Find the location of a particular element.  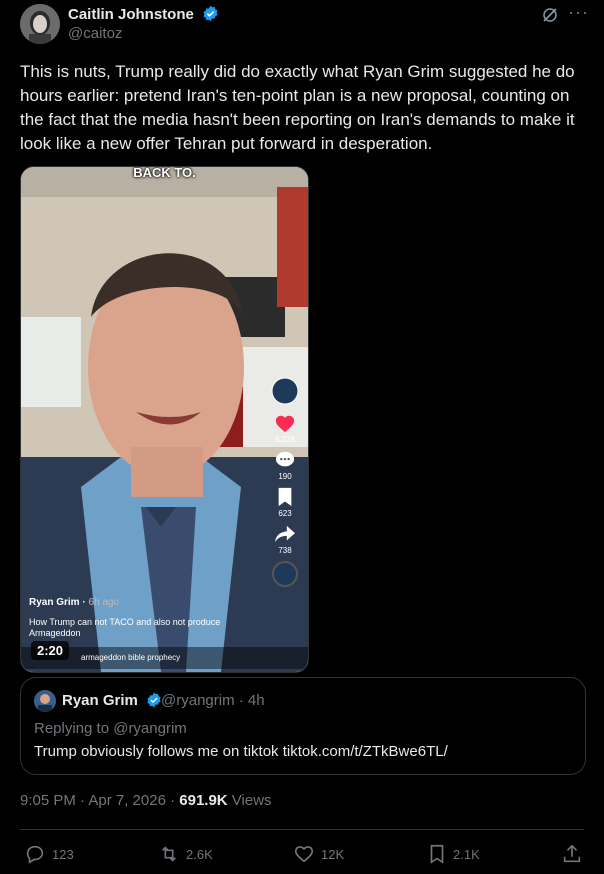

views-count: 691.9K is located at coordinates (203, 800).